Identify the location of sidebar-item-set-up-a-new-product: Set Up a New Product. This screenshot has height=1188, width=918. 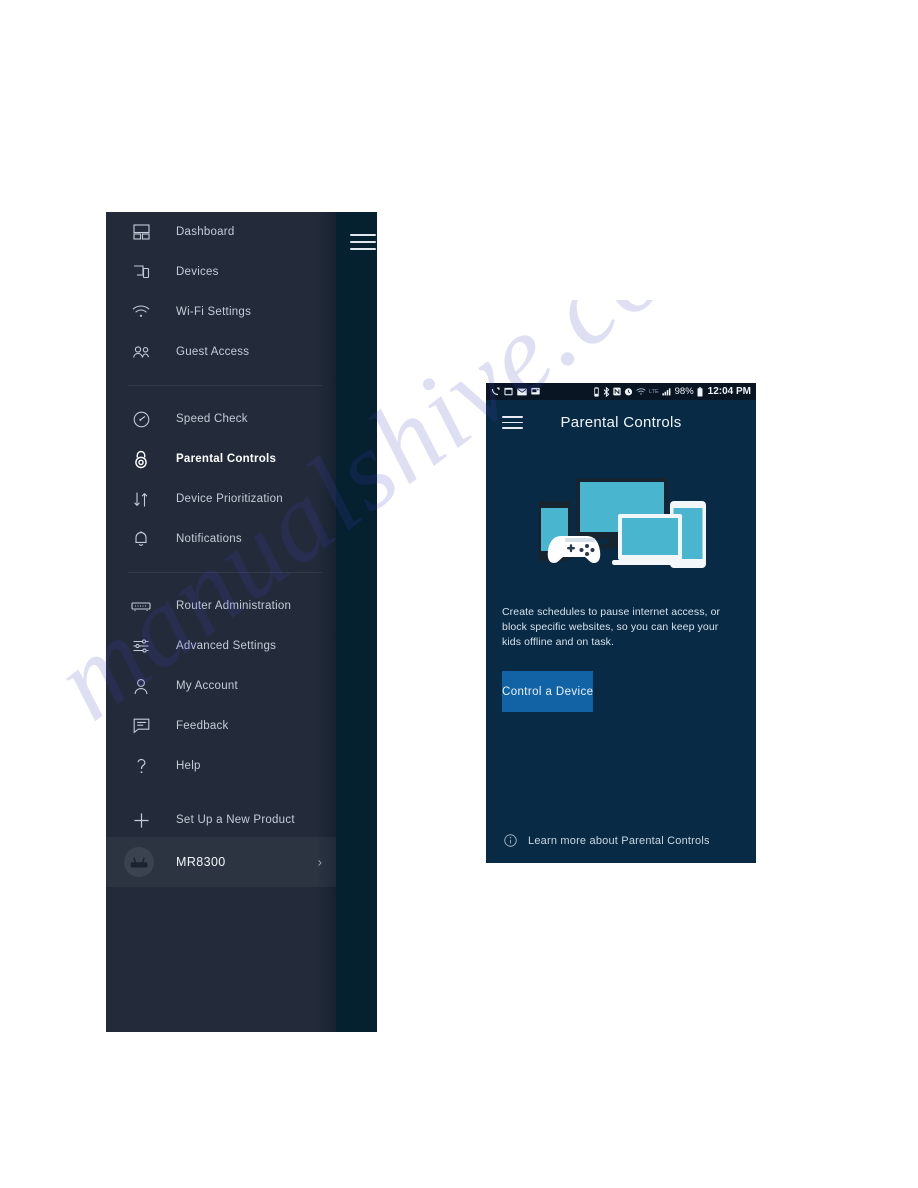
(221, 820).